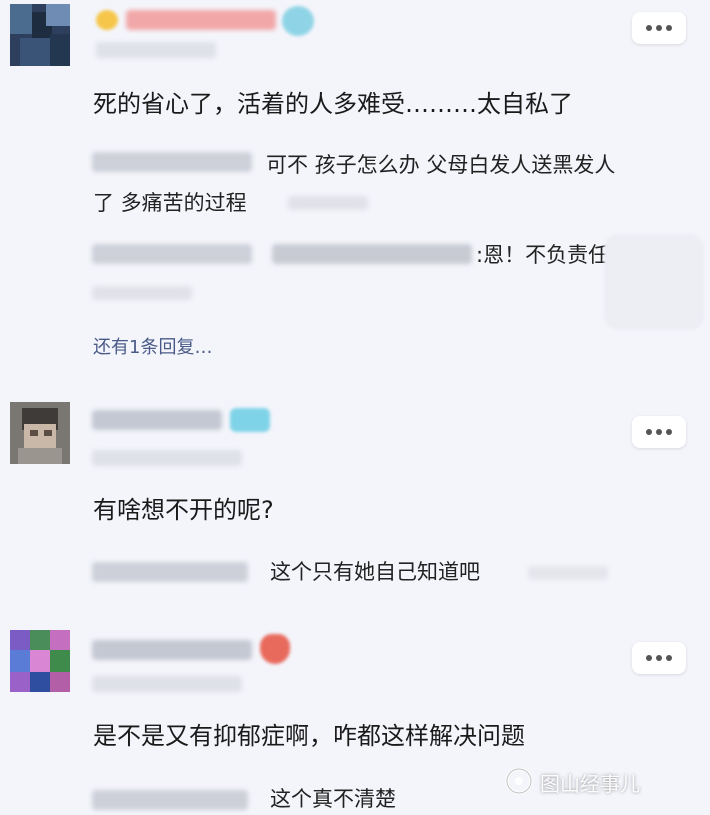  I want to click on watermark-logo-icon, so click(519, 781).